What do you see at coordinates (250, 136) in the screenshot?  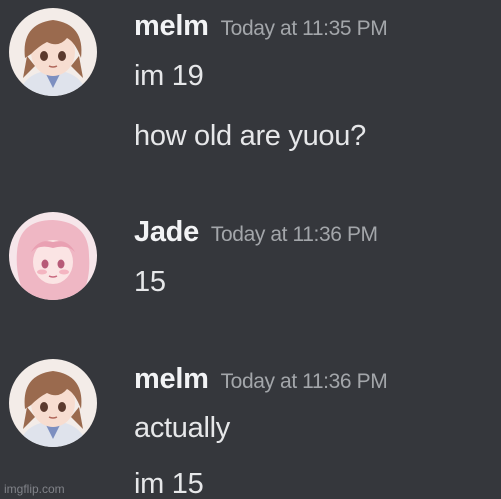 I see `message-text: how old are yuou?` at bounding box center [250, 136].